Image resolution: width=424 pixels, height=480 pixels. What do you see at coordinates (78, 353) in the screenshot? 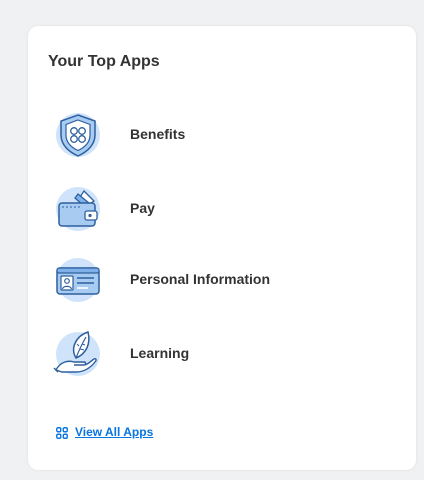
I see `leaf-hand-icon` at bounding box center [78, 353].